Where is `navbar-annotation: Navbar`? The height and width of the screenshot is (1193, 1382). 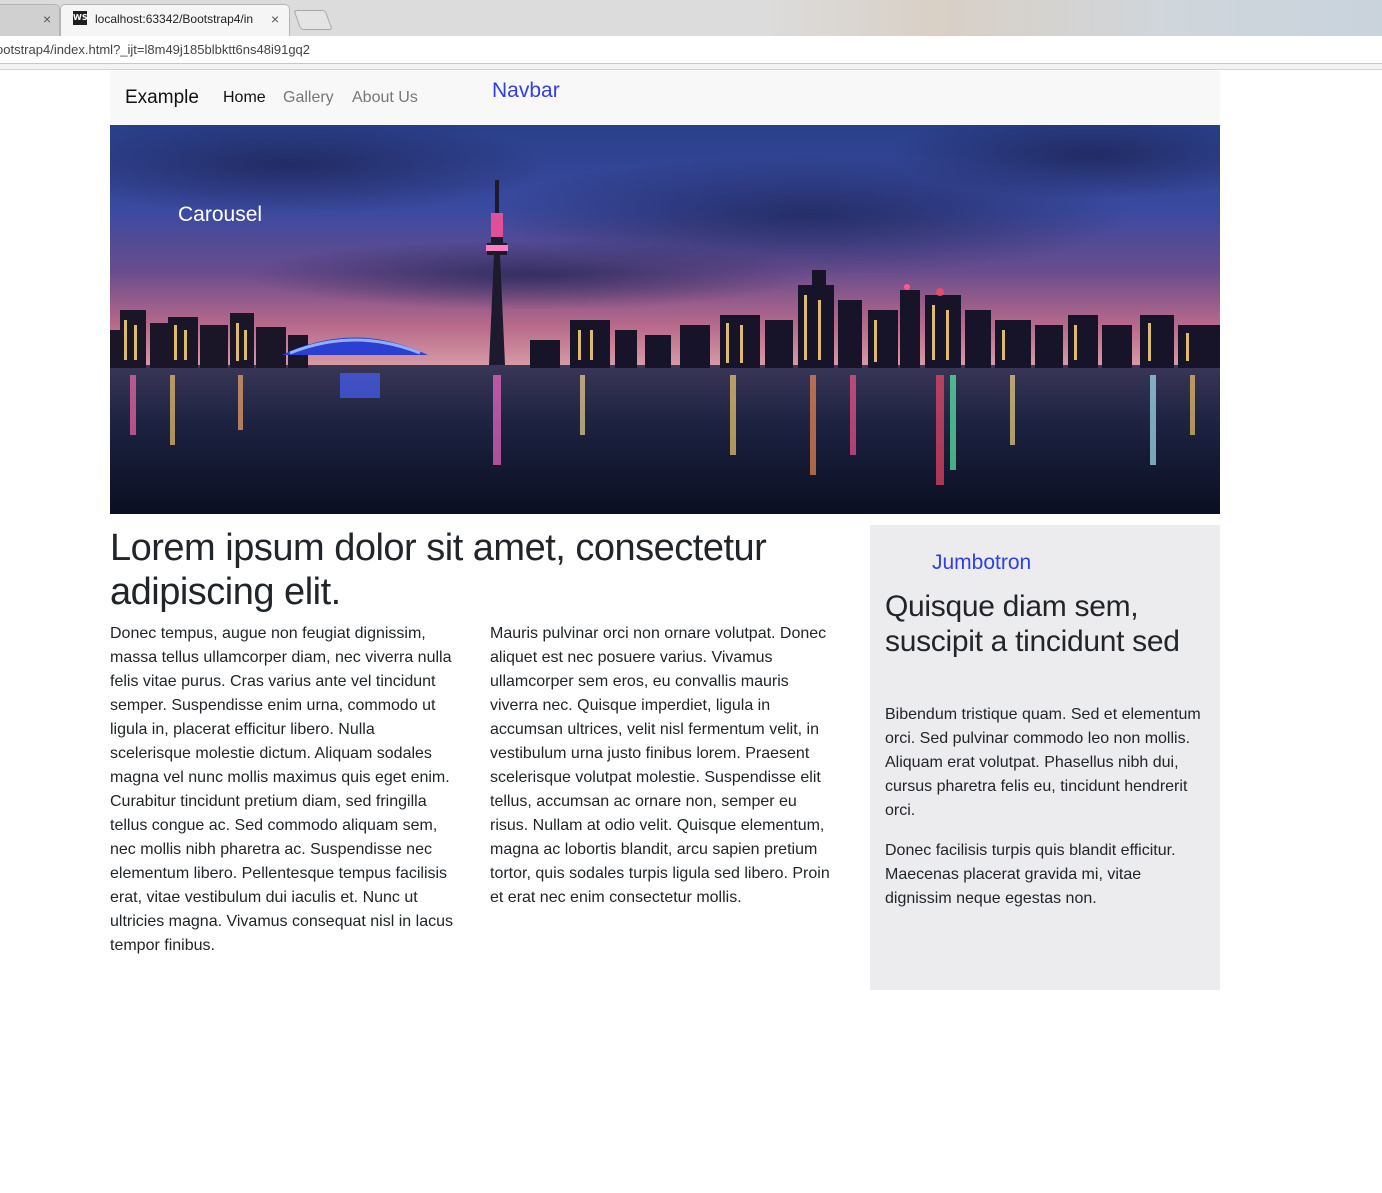
navbar-annotation: Navbar is located at coordinates (526, 90).